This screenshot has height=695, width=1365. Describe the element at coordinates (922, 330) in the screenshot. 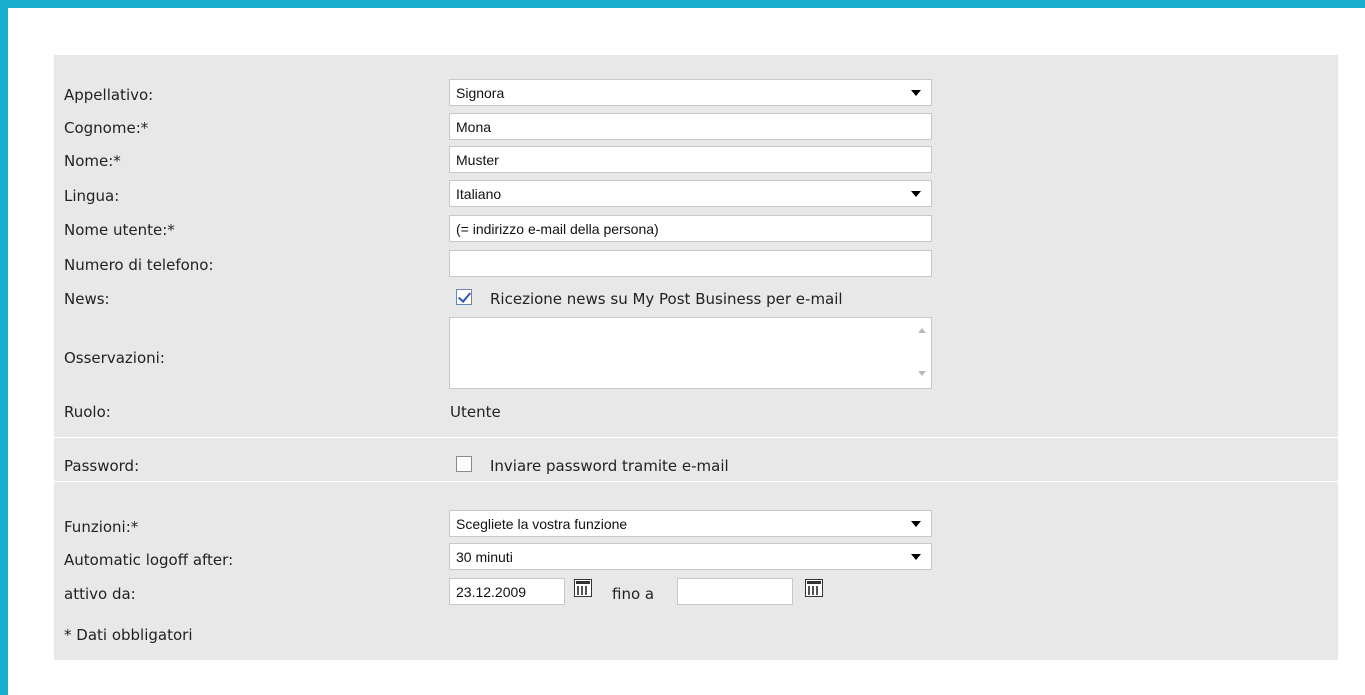

I see `scroll-up-icon` at that location.